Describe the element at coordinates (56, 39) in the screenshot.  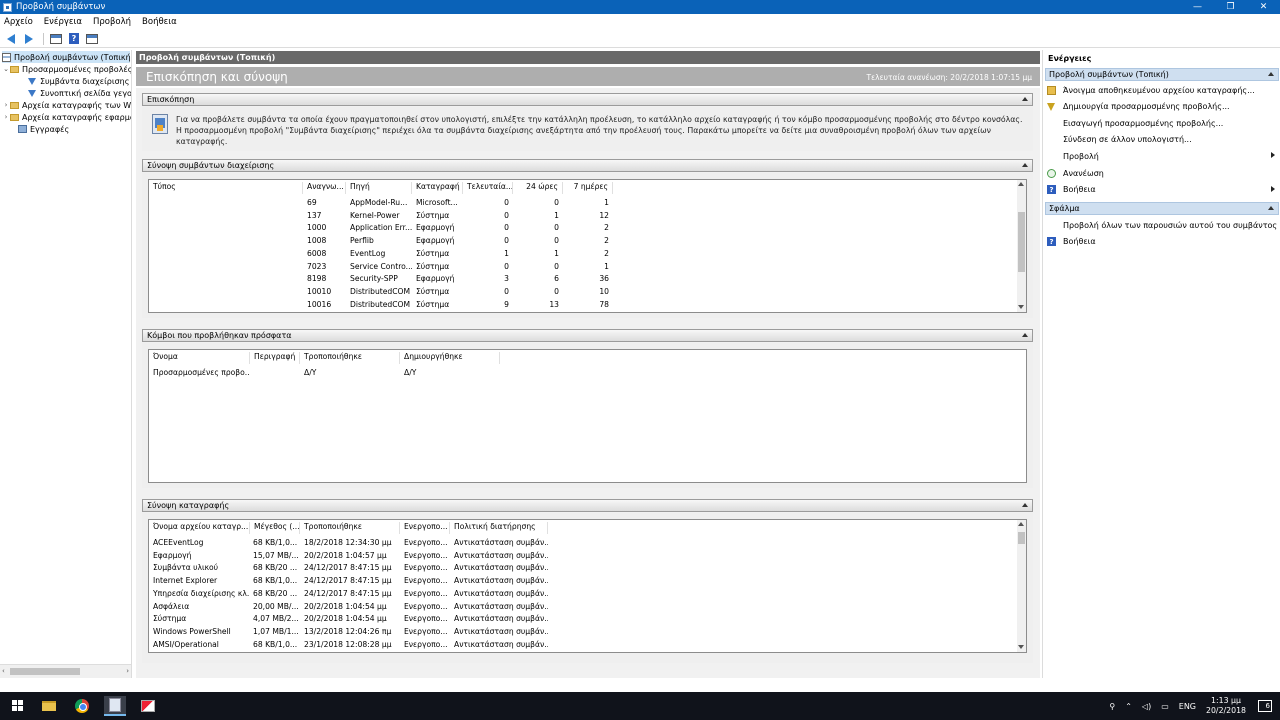
I see `show-hide-console-tree-button` at that location.